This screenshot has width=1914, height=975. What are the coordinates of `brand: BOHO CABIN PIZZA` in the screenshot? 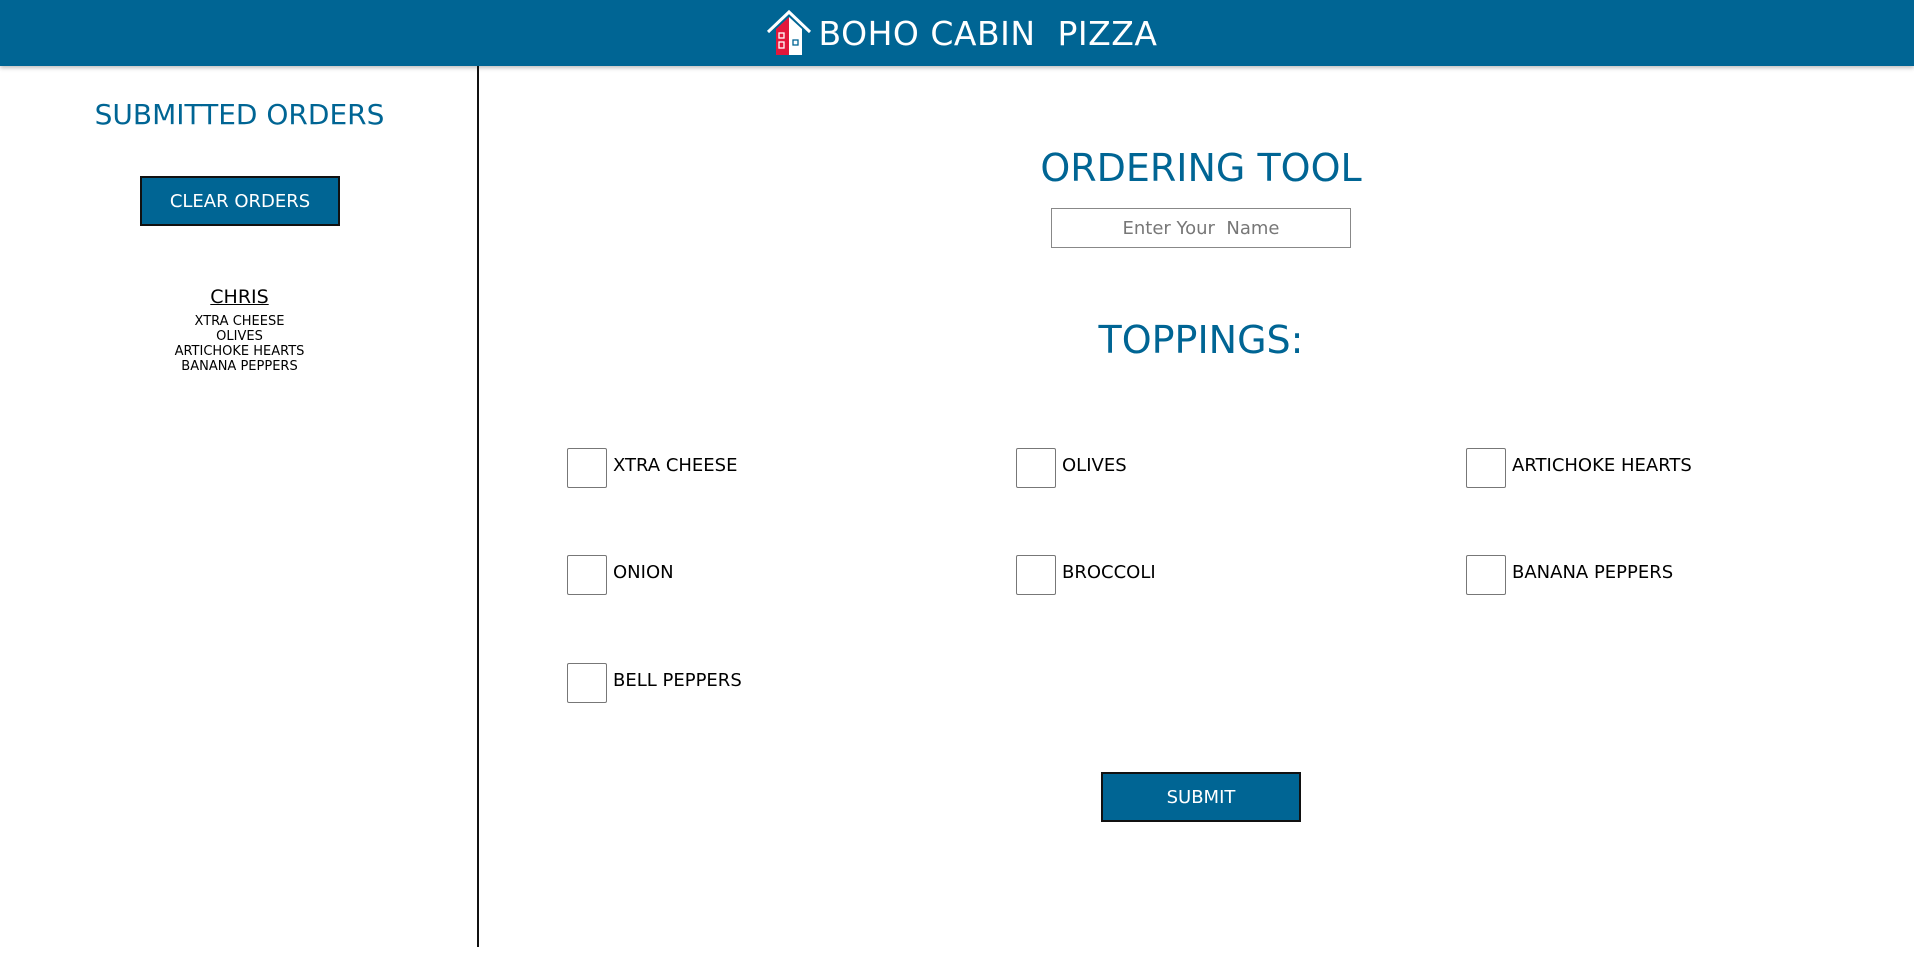 It's located at (961, 33).